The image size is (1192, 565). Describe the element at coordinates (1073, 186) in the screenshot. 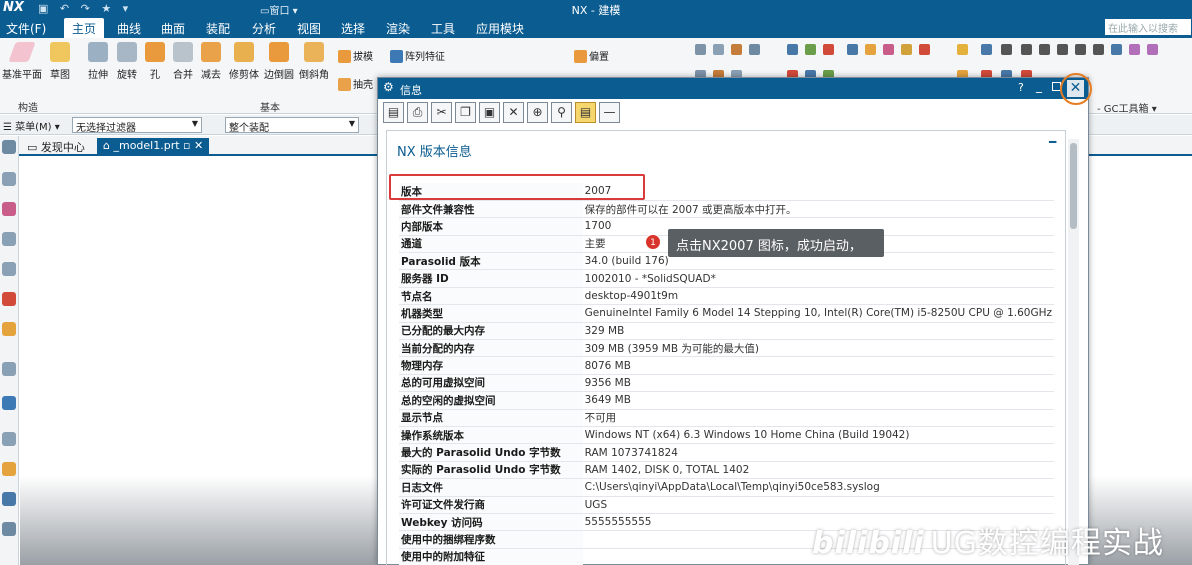

I see `scrollbar-thumb` at that location.